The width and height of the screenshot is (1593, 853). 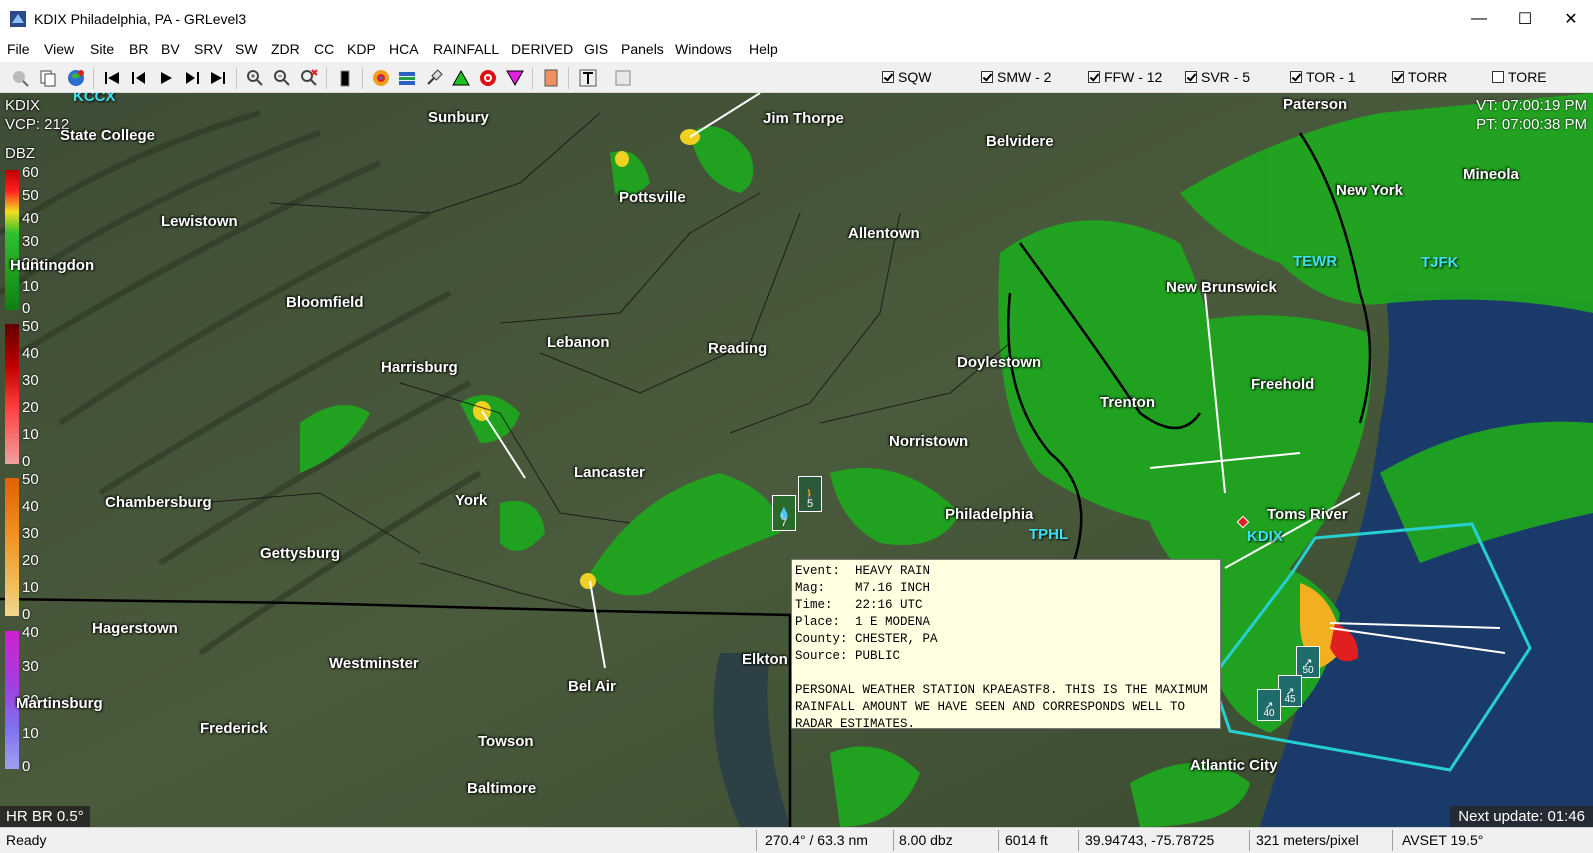 What do you see at coordinates (1269, 705) in the screenshot?
I see `wind-report-marker: ↗ 40` at bounding box center [1269, 705].